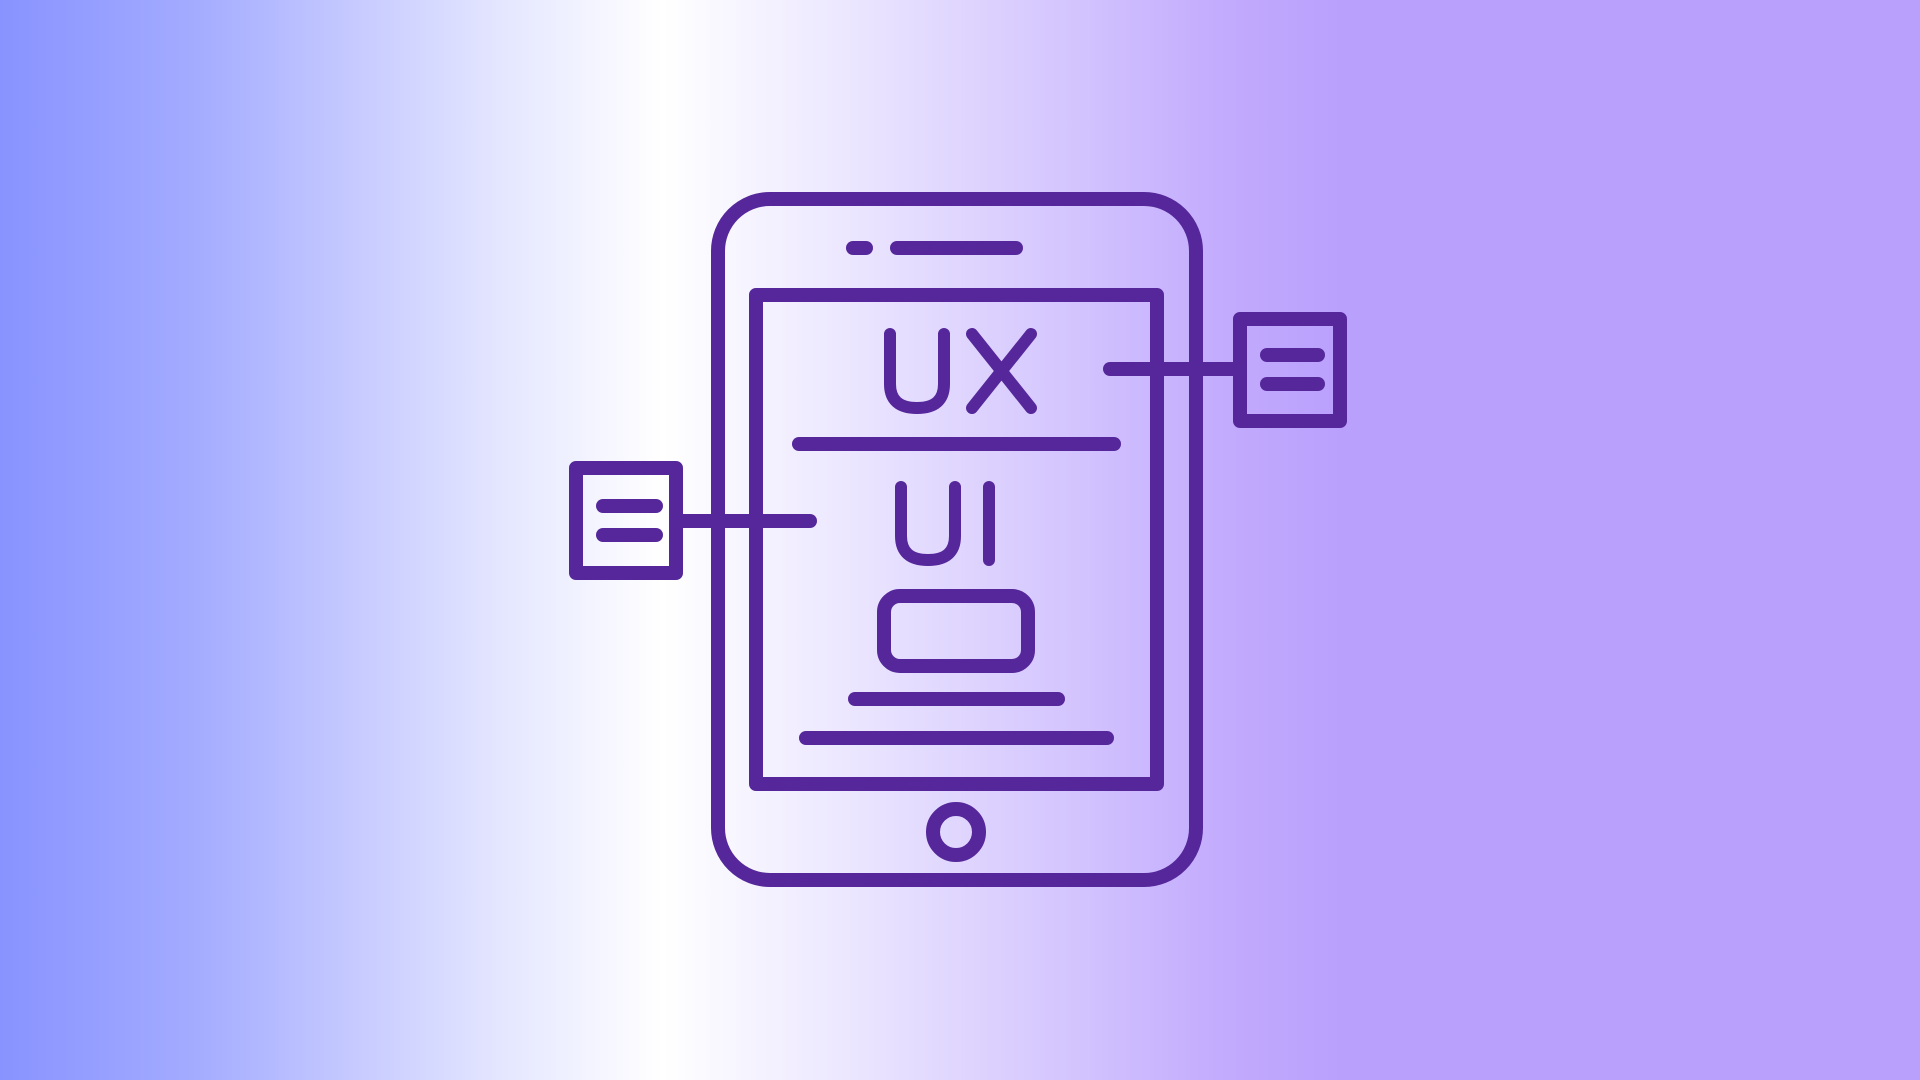 The width and height of the screenshot is (1920, 1080). I want to click on home-button-icon, so click(956, 832).